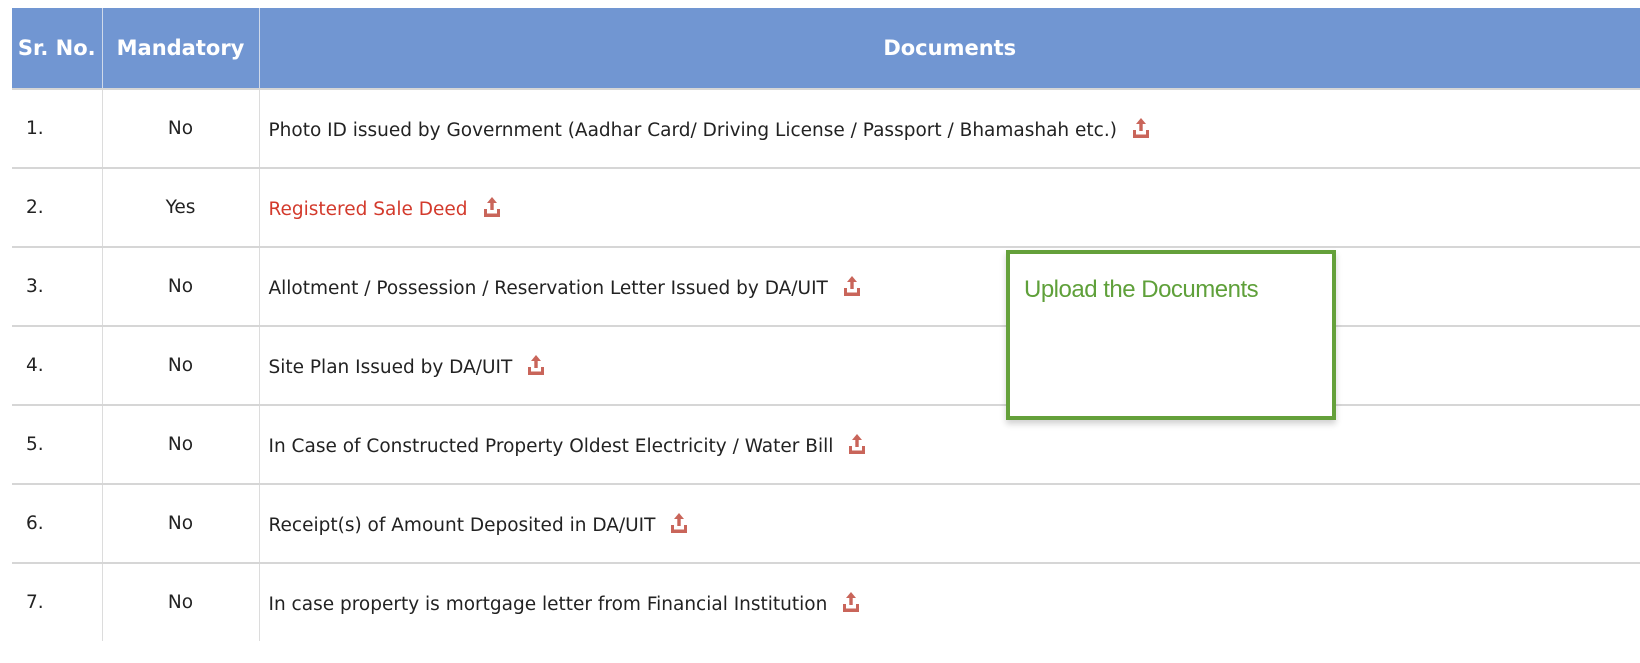 Image resolution: width=1640 pixels, height=663 pixels. What do you see at coordinates (1141, 289) in the screenshot?
I see `tooltip-text: Upload the Documents` at bounding box center [1141, 289].